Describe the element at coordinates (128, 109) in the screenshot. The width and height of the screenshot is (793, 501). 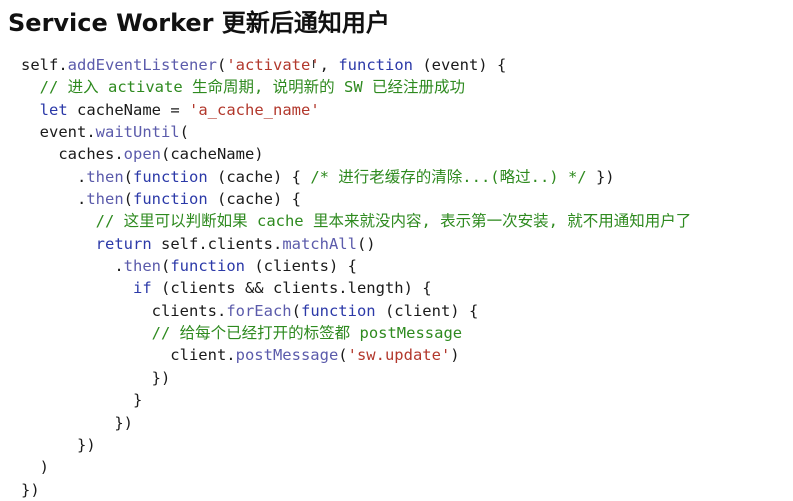
I see `code-token: cacheName =` at that location.